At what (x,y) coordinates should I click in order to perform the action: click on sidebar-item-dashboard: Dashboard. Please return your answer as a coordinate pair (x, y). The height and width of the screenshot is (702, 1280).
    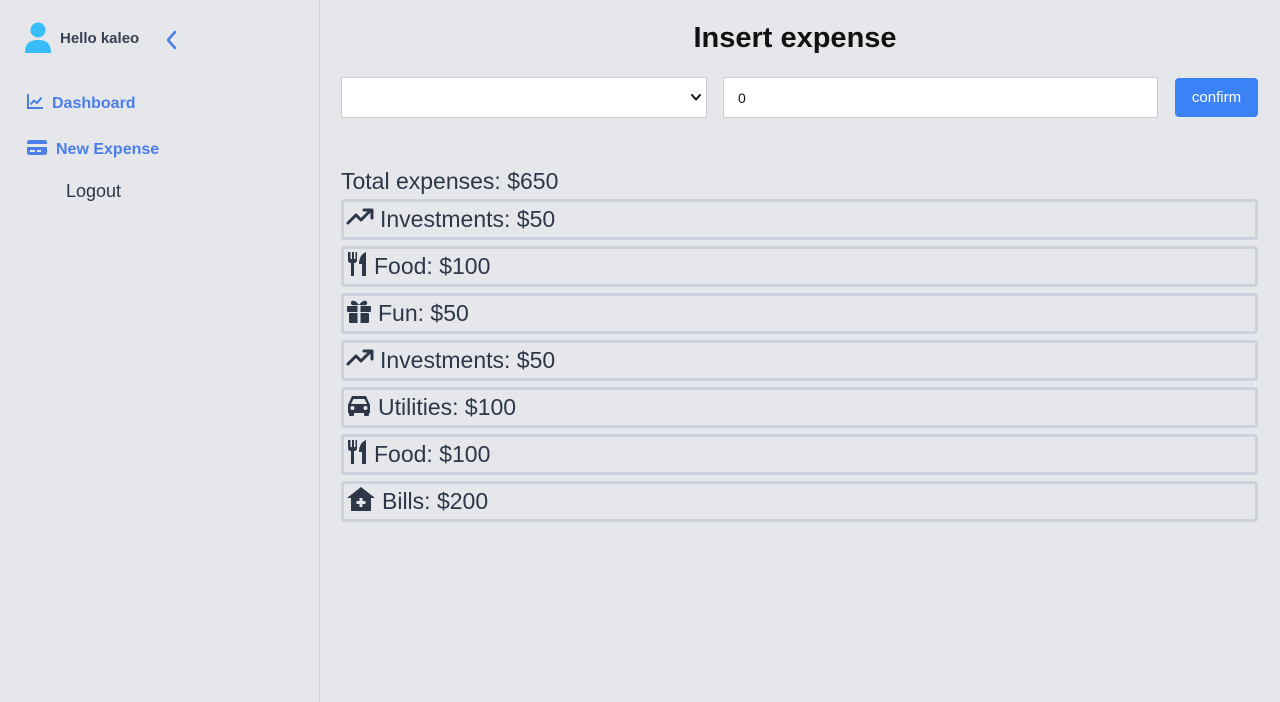
    Looking at the image, I should click on (81, 103).